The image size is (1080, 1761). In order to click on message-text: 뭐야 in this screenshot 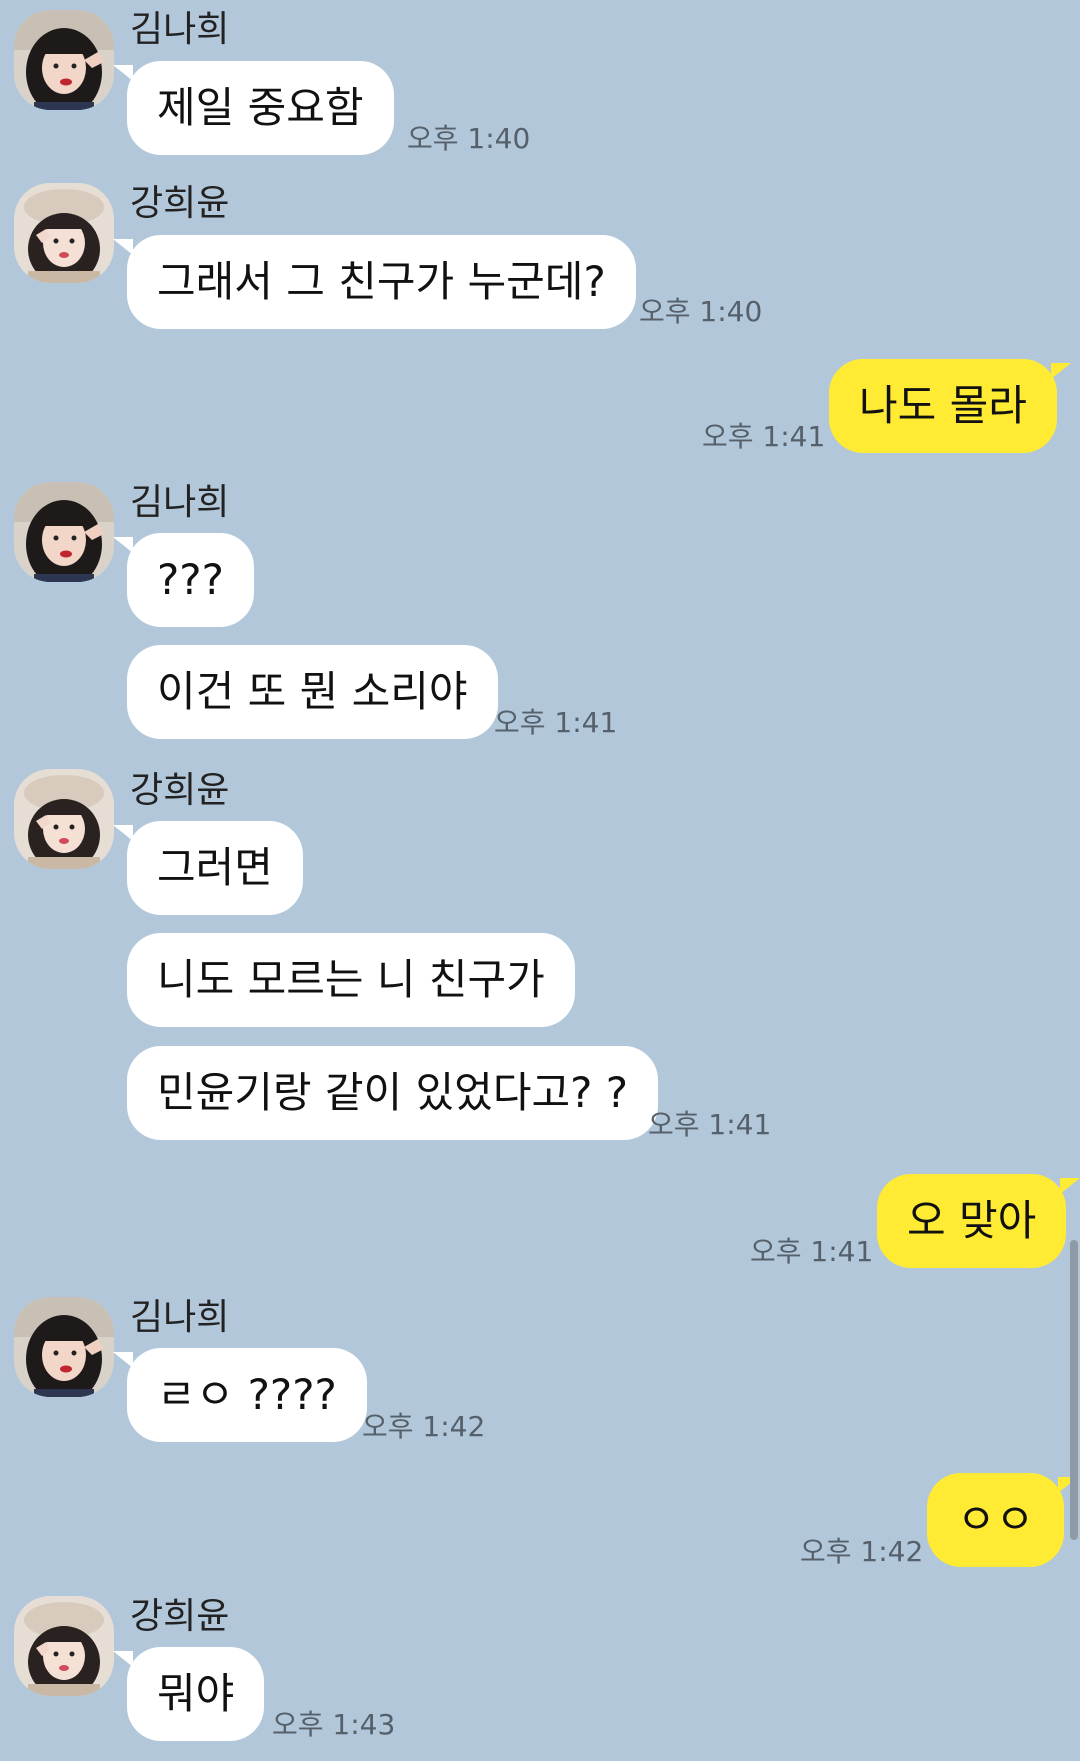, I will do `click(196, 1693)`.